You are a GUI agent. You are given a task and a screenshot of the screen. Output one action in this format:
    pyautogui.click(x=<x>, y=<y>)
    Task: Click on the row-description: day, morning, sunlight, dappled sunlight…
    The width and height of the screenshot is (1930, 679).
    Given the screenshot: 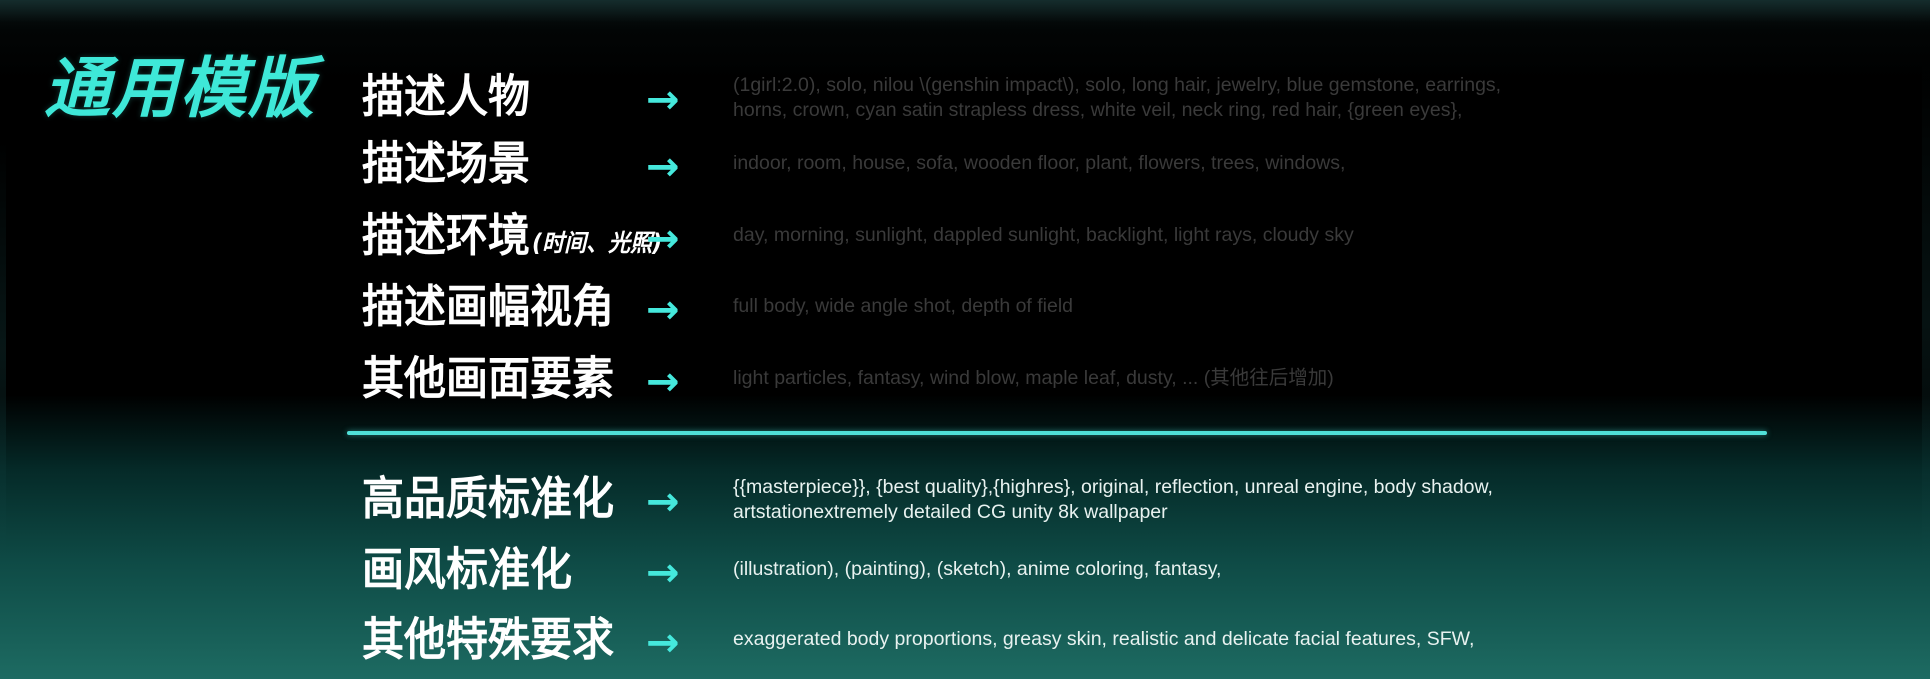 What is the action you would take?
    pyautogui.click(x=1043, y=235)
    